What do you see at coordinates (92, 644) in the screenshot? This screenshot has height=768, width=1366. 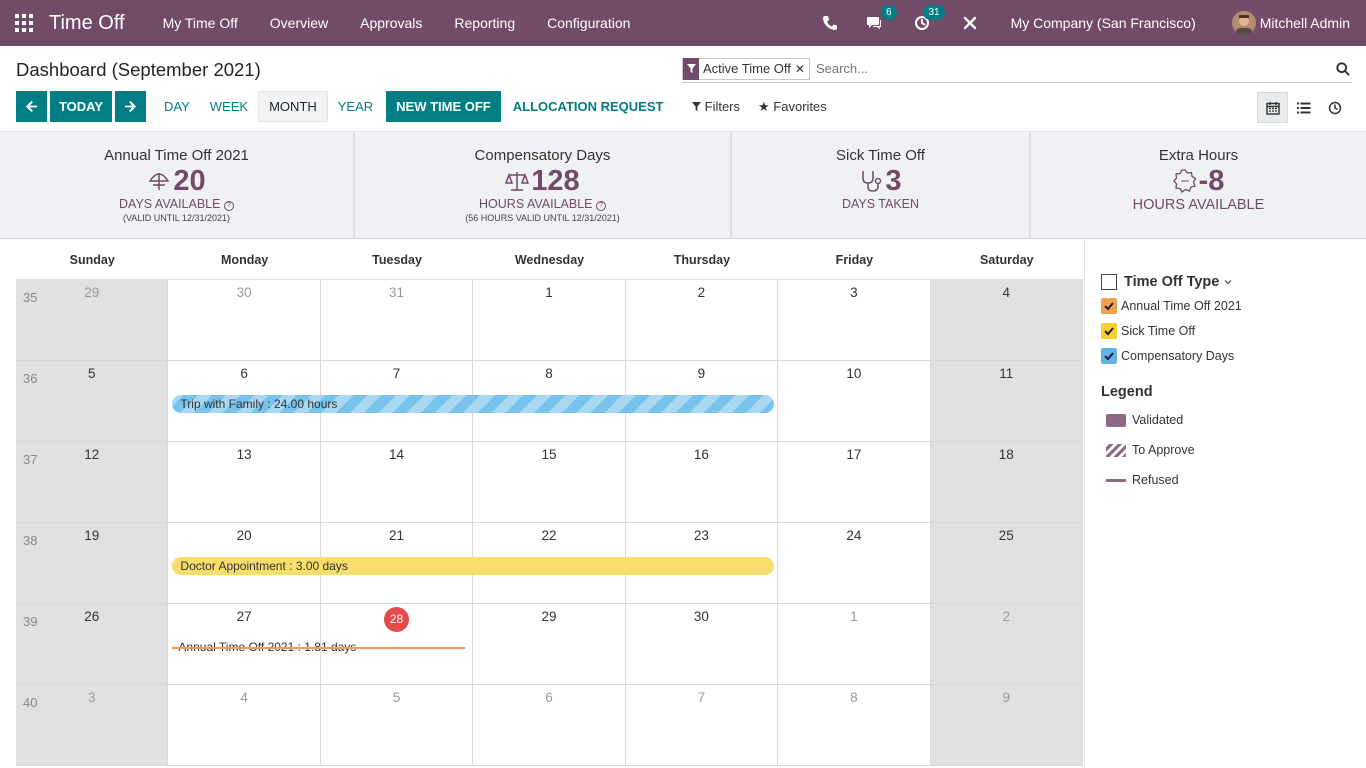 I see `calendar-day-cell: 26 39` at bounding box center [92, 644].